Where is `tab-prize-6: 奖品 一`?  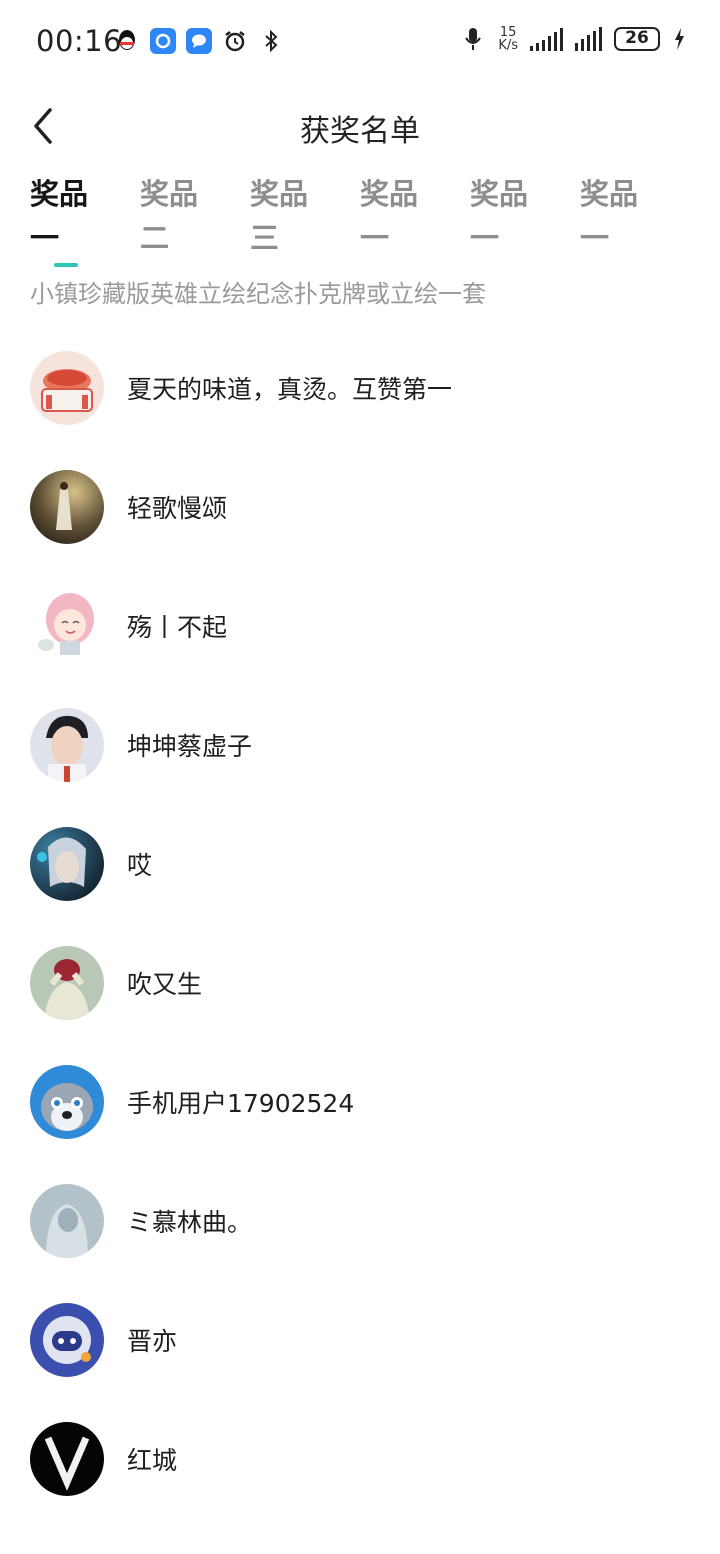 tab-prize-6: 奖品 一 is located at coordinates (620, 216).